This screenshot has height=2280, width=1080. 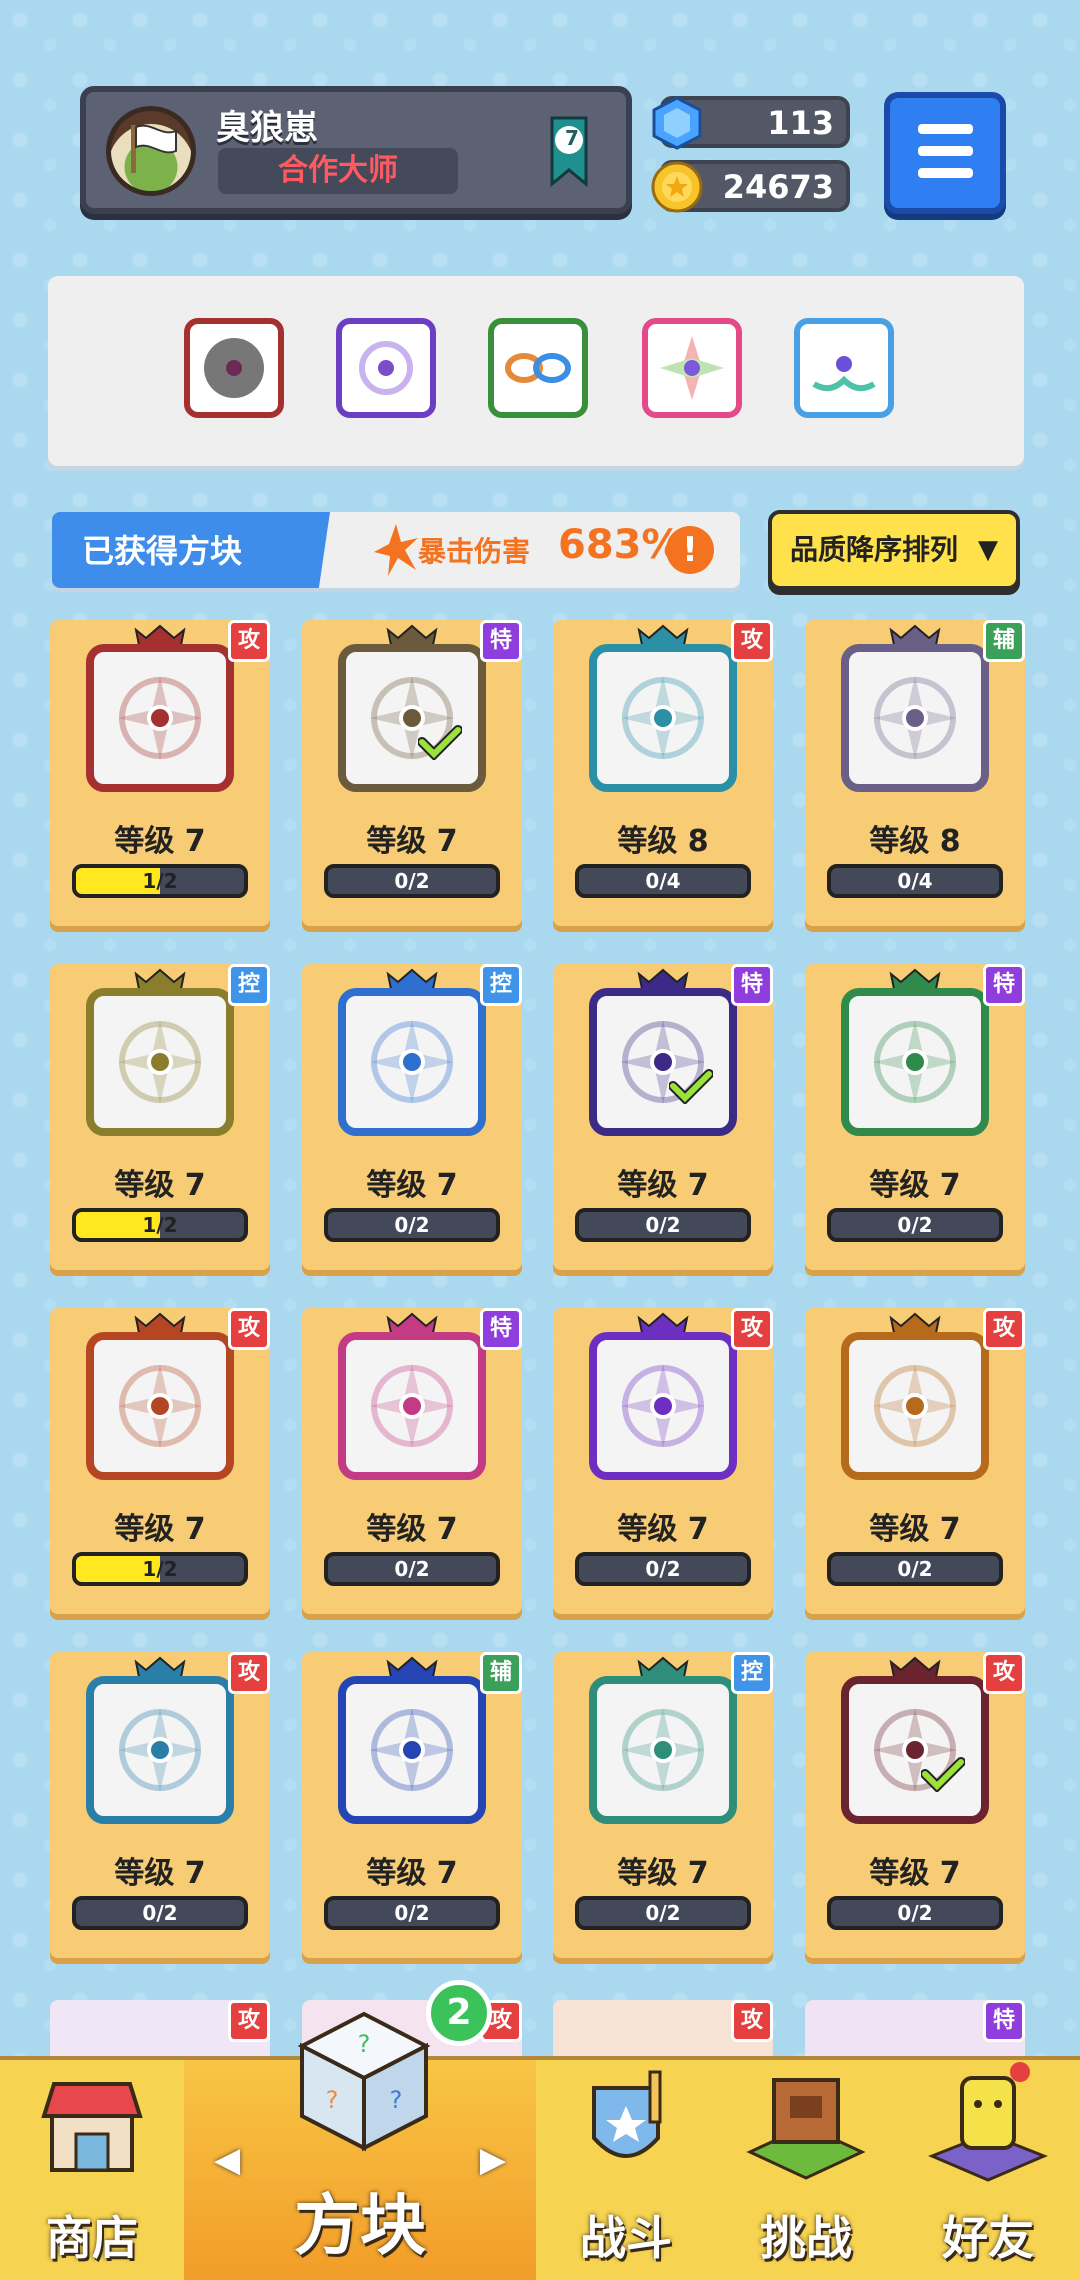 What do you see at coordinates (620, 545) in the screenshot?
I see `crit-damage-value: 683%` at bounding box center [620, 545].